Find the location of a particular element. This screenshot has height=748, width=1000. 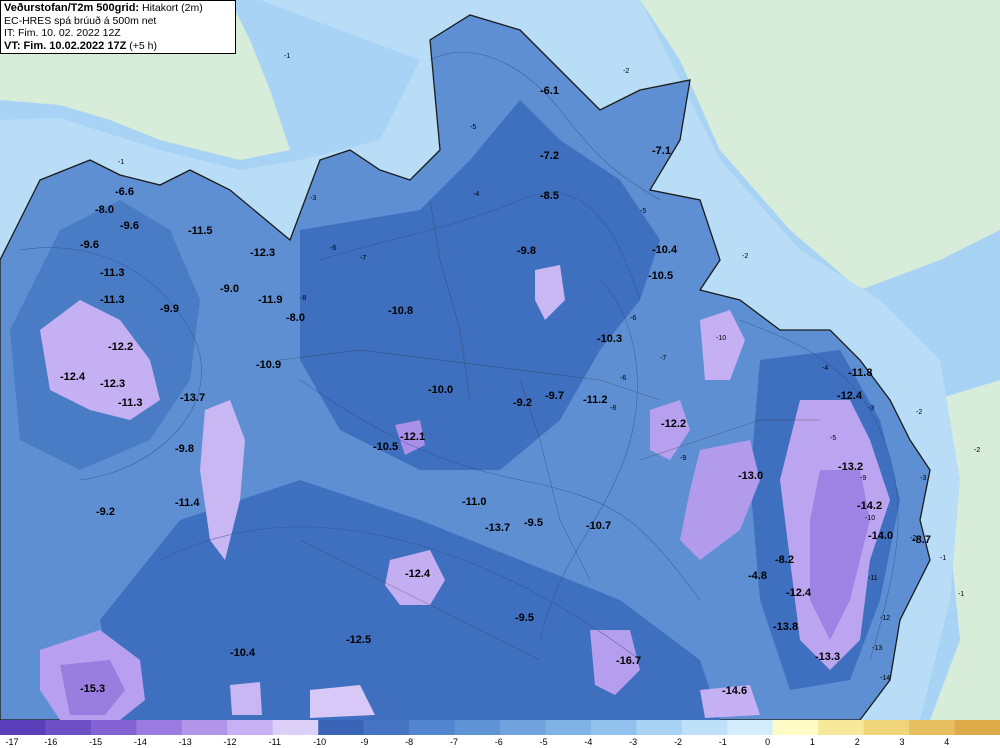

temperature-label: -10.9 is located at coordinates (268, 365).